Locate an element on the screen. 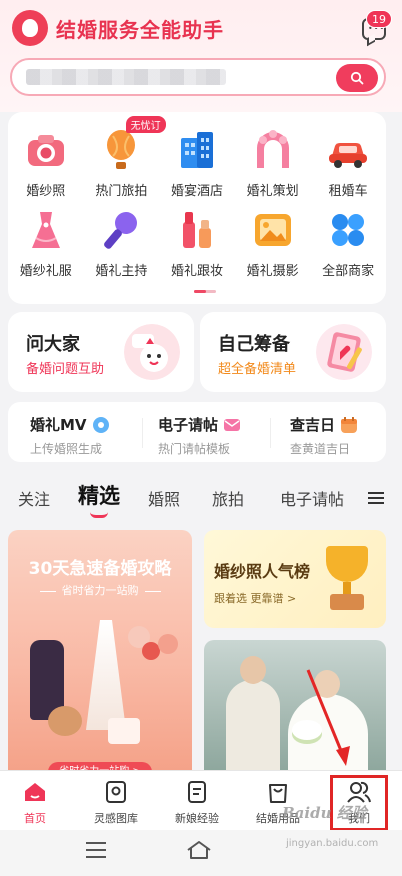  chat-mascot-icon is located at coordinates (152, 352).